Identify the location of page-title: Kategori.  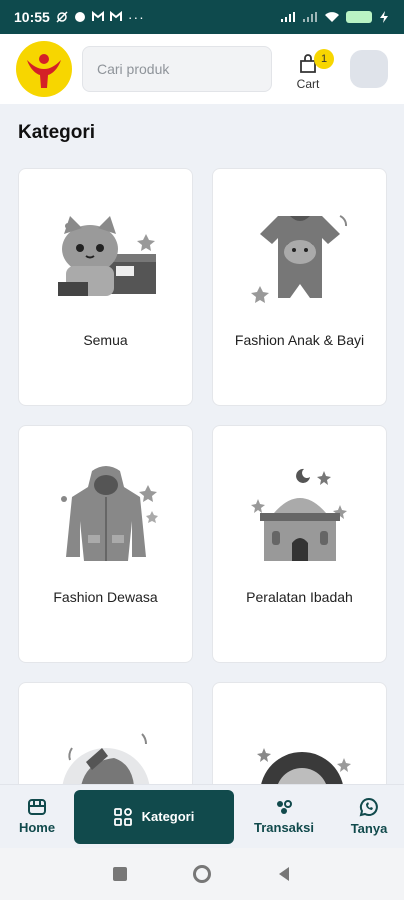
(57, 132).